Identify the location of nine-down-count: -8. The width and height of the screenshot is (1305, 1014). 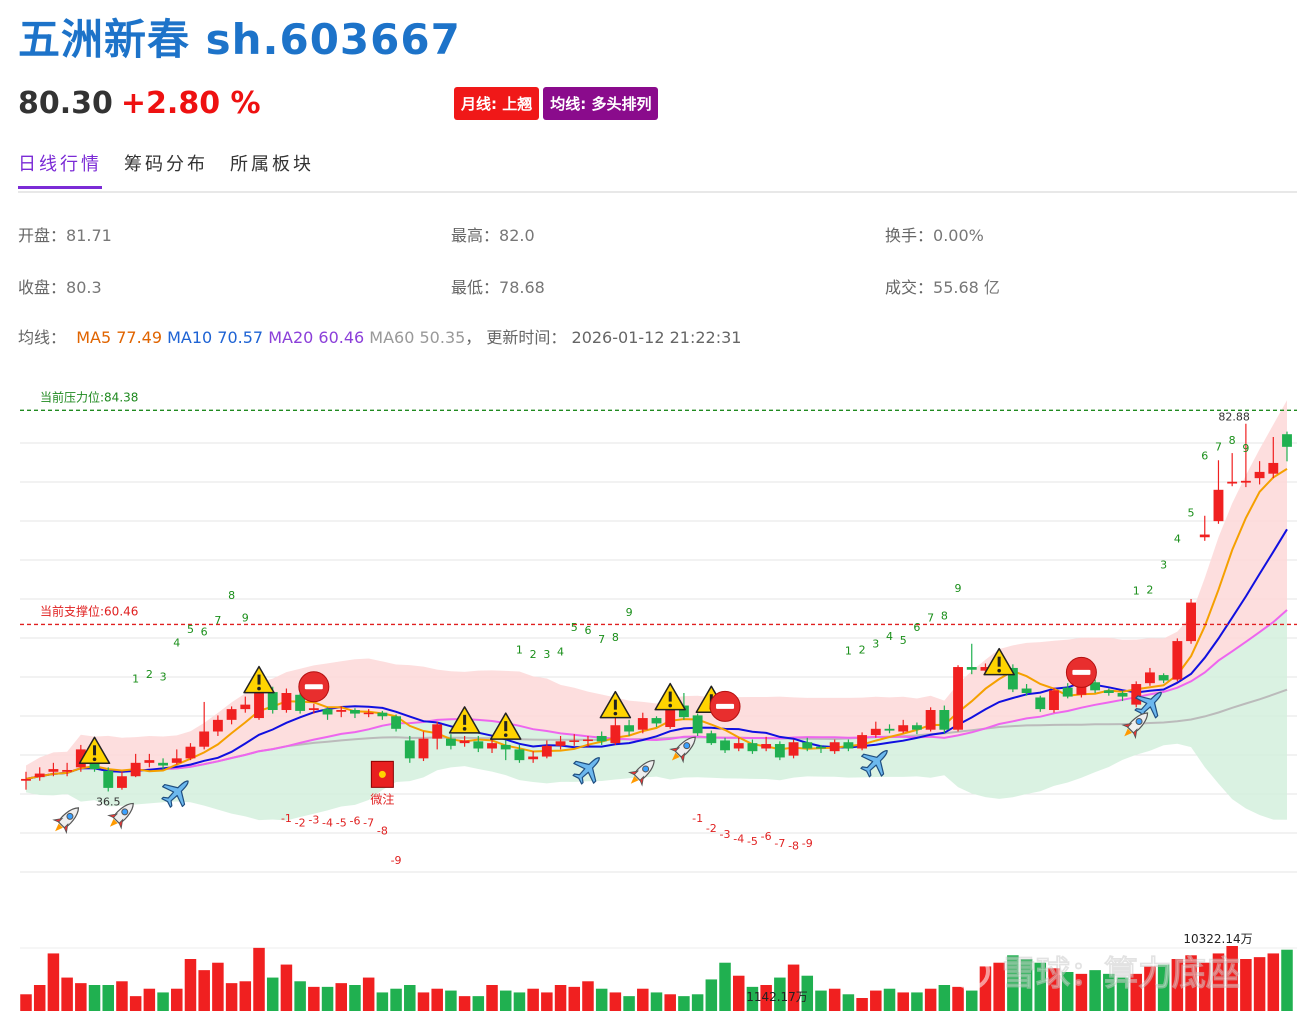
(793, 846).